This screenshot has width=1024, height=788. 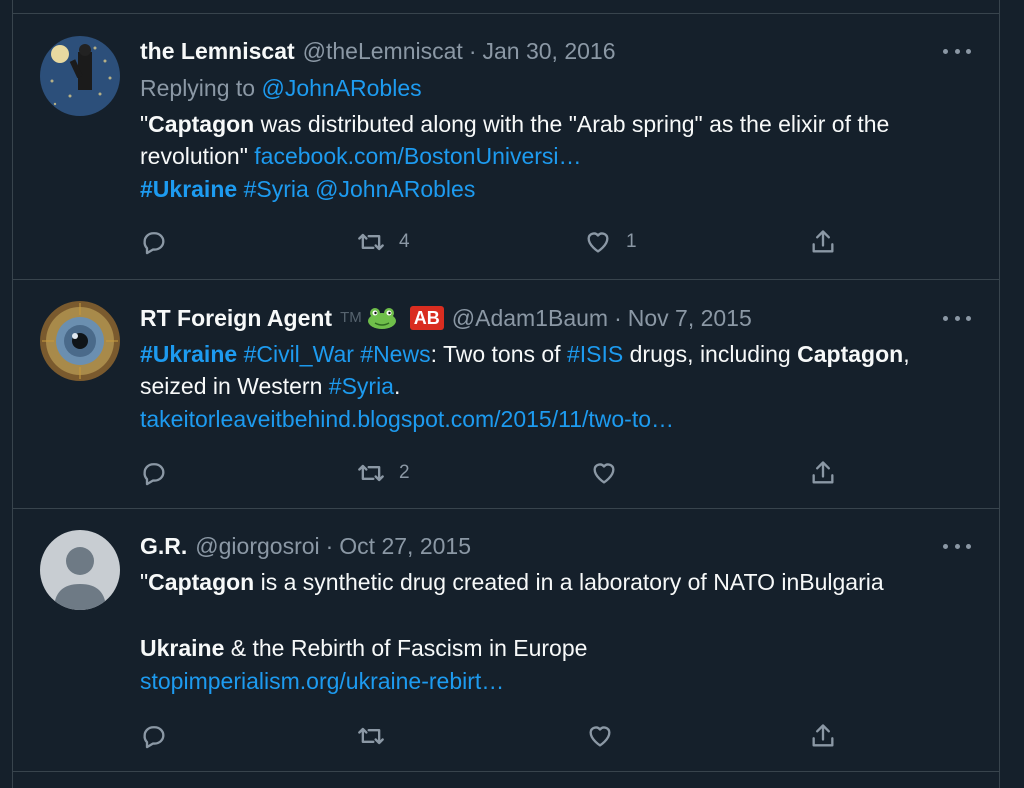 I want to click on like-button: 1, so click(x=610, y=242).